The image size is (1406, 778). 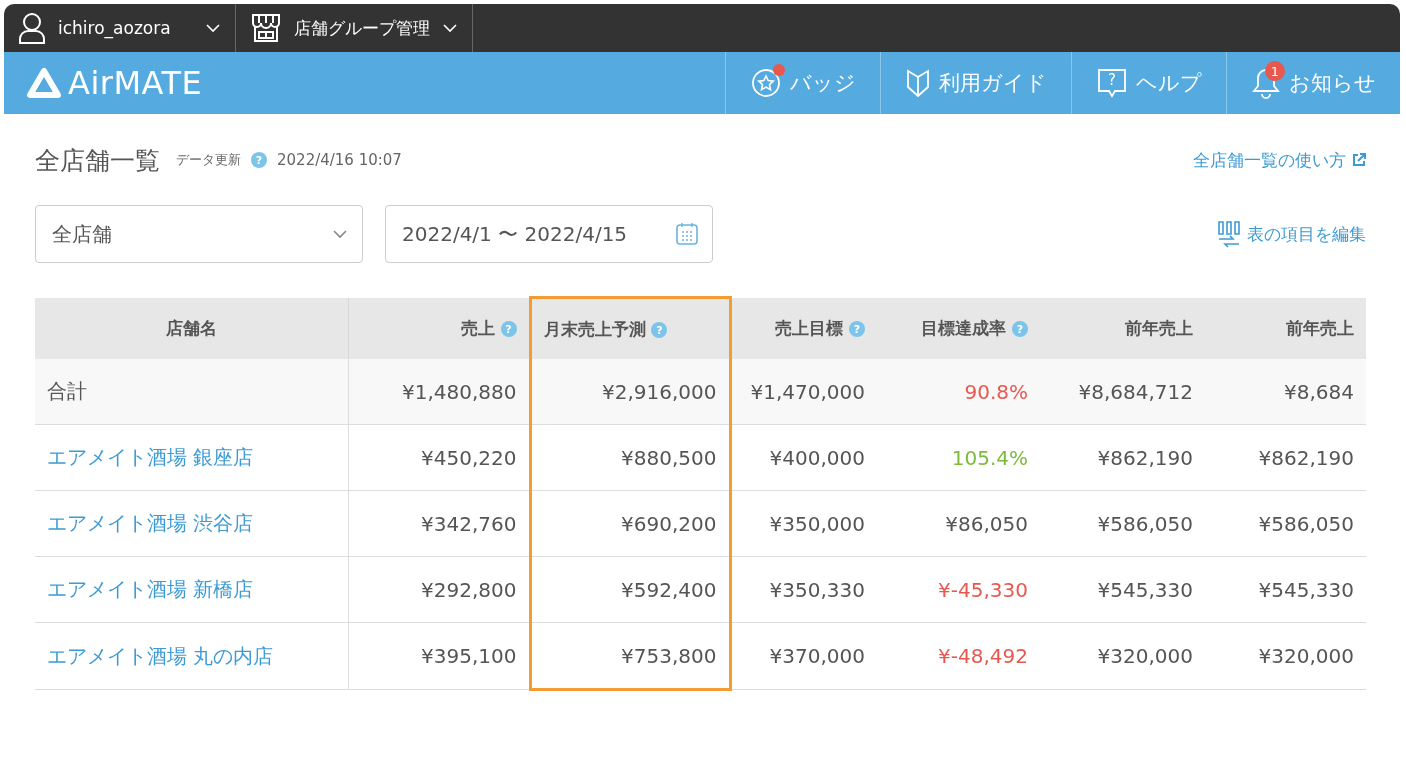 I want to click on table-cell: ¥86,050, so click(x=986, y=523).